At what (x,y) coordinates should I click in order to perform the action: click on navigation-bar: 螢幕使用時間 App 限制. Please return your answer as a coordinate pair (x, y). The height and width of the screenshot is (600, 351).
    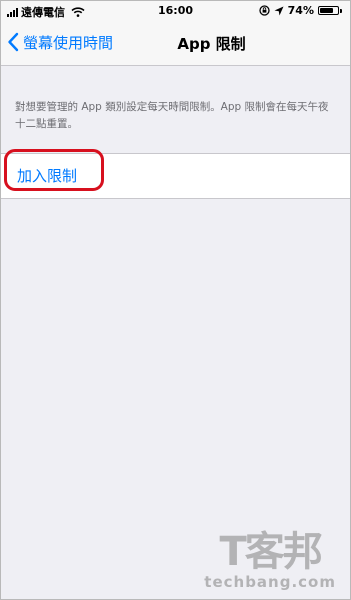
    Looking at the image, I should click on (175, 43).